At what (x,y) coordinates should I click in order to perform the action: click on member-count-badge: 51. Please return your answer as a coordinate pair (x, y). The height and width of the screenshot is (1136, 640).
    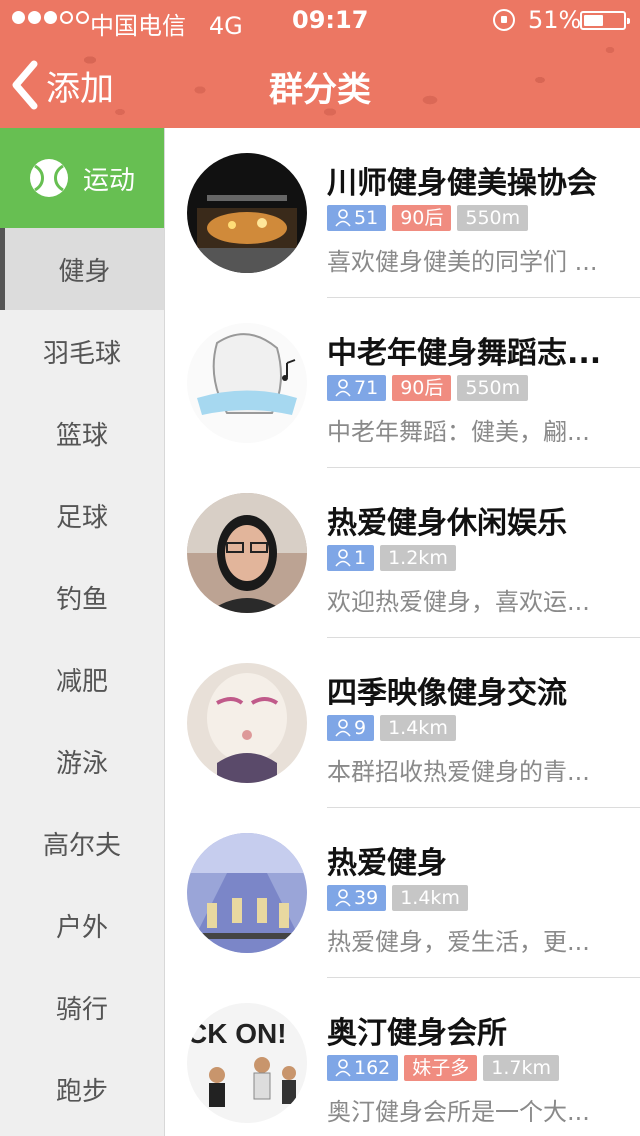
    Looking at the image, I should click on (357, 218).